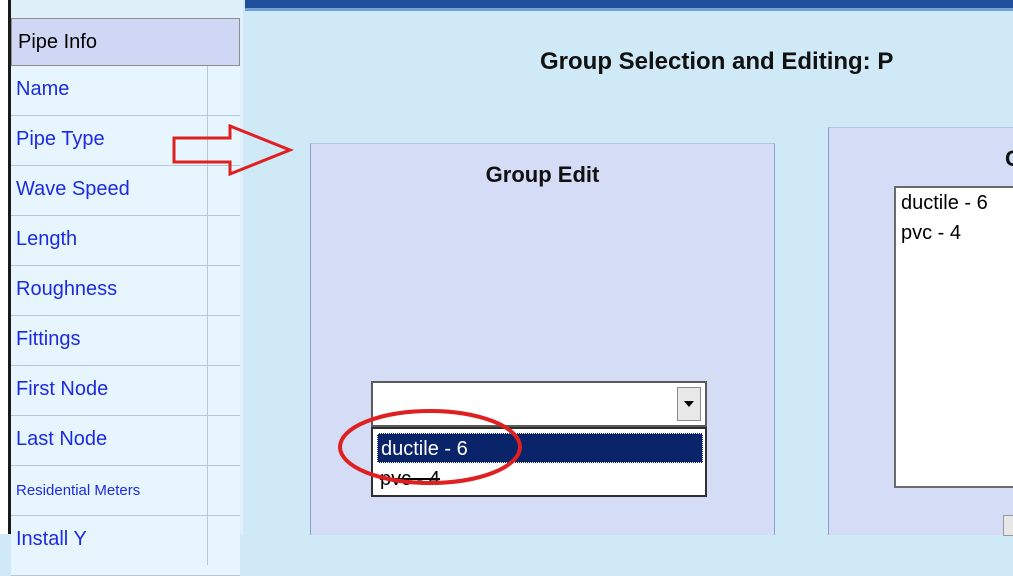 The image size is (1013, 576). I want to click on chevron-down-icon, so click(689, 404).